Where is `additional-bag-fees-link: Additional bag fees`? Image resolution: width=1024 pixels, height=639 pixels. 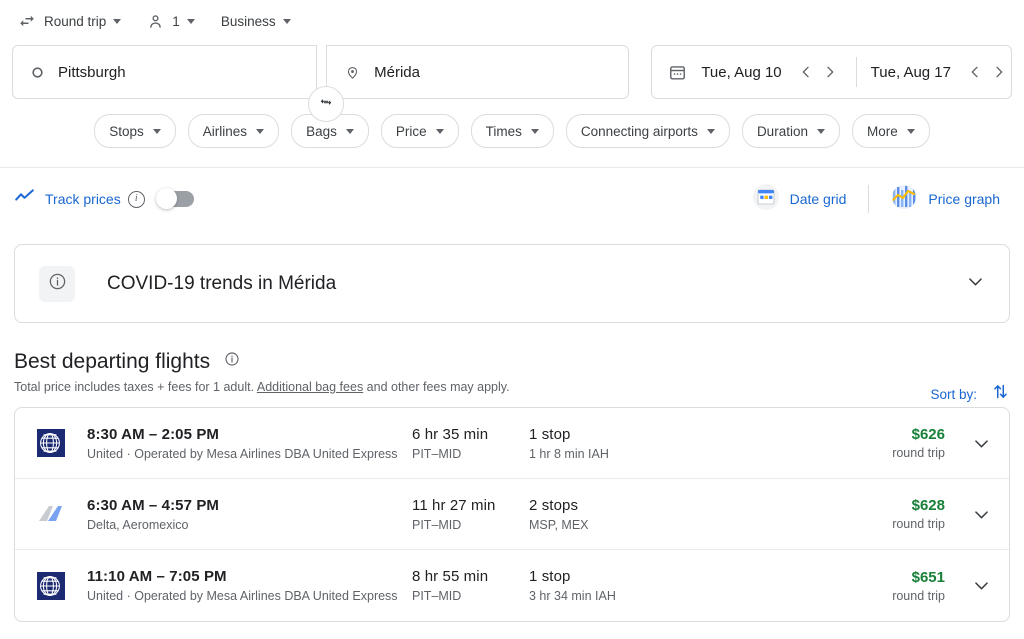 additional-bag-fees-link: Additional bag fees is located at coordinates (310, 387).